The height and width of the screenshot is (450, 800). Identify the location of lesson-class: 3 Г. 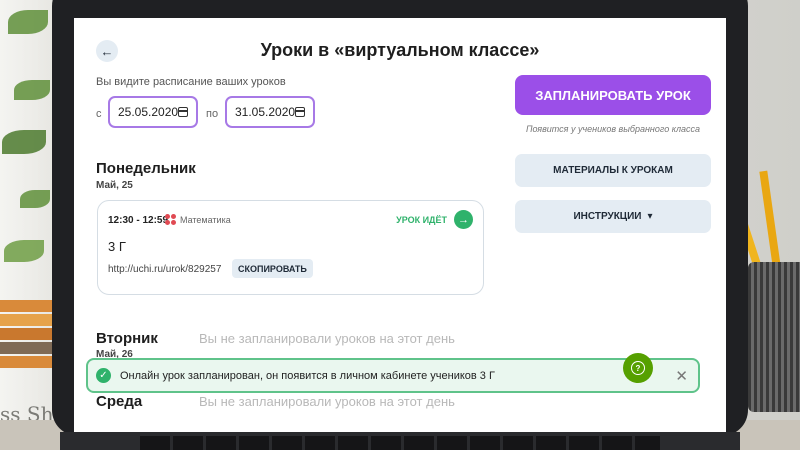
(117, 246).